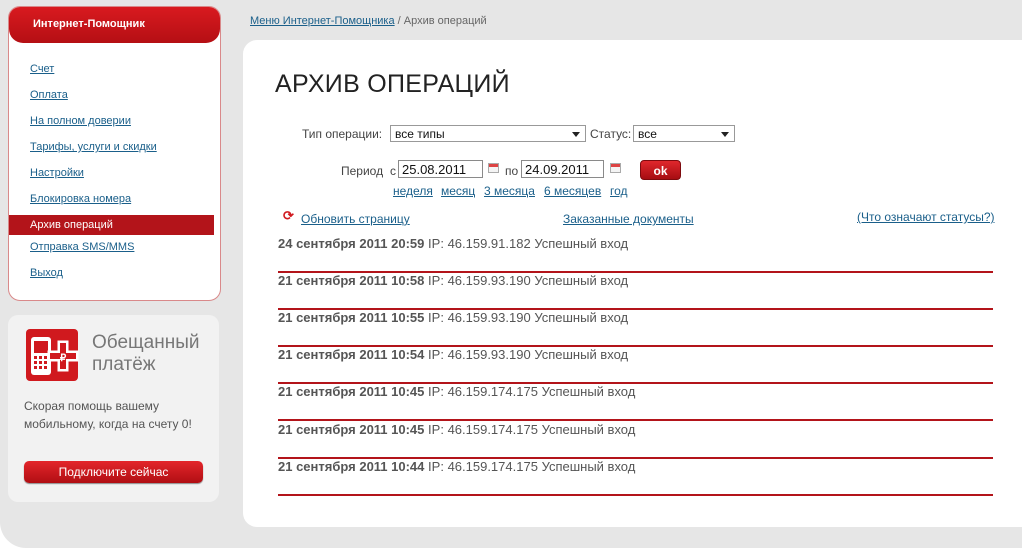  I want to click on operation-datetime: 24 сентября 2011 20:59, so click(351, 243).